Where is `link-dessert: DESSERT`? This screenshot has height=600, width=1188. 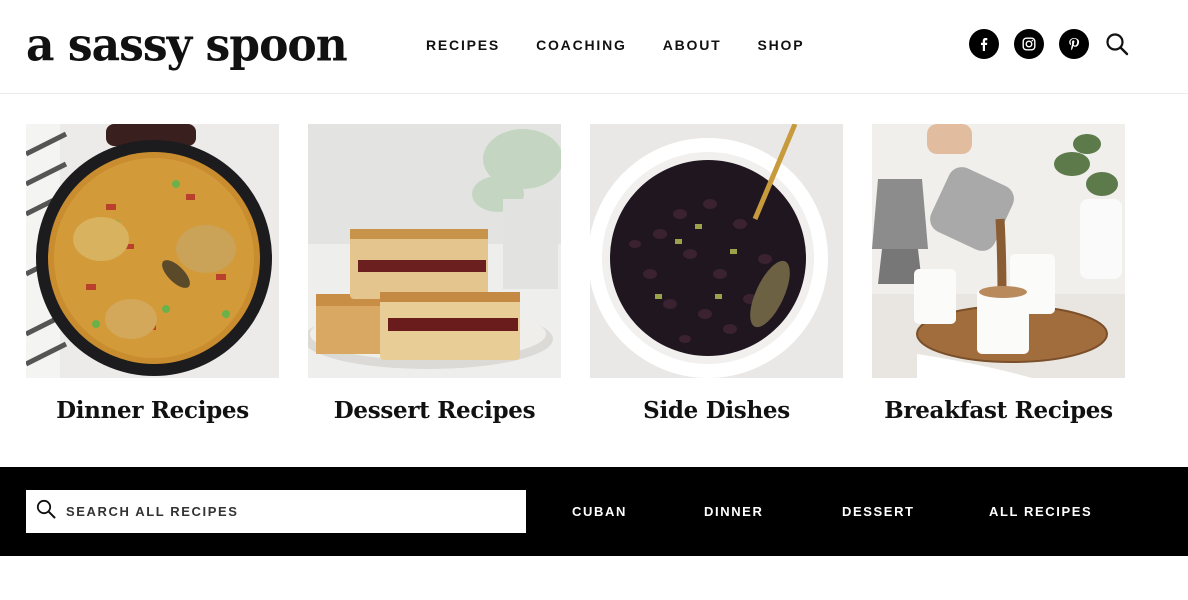 link-dessert: DESSERT is located at coordinates (878, 511).